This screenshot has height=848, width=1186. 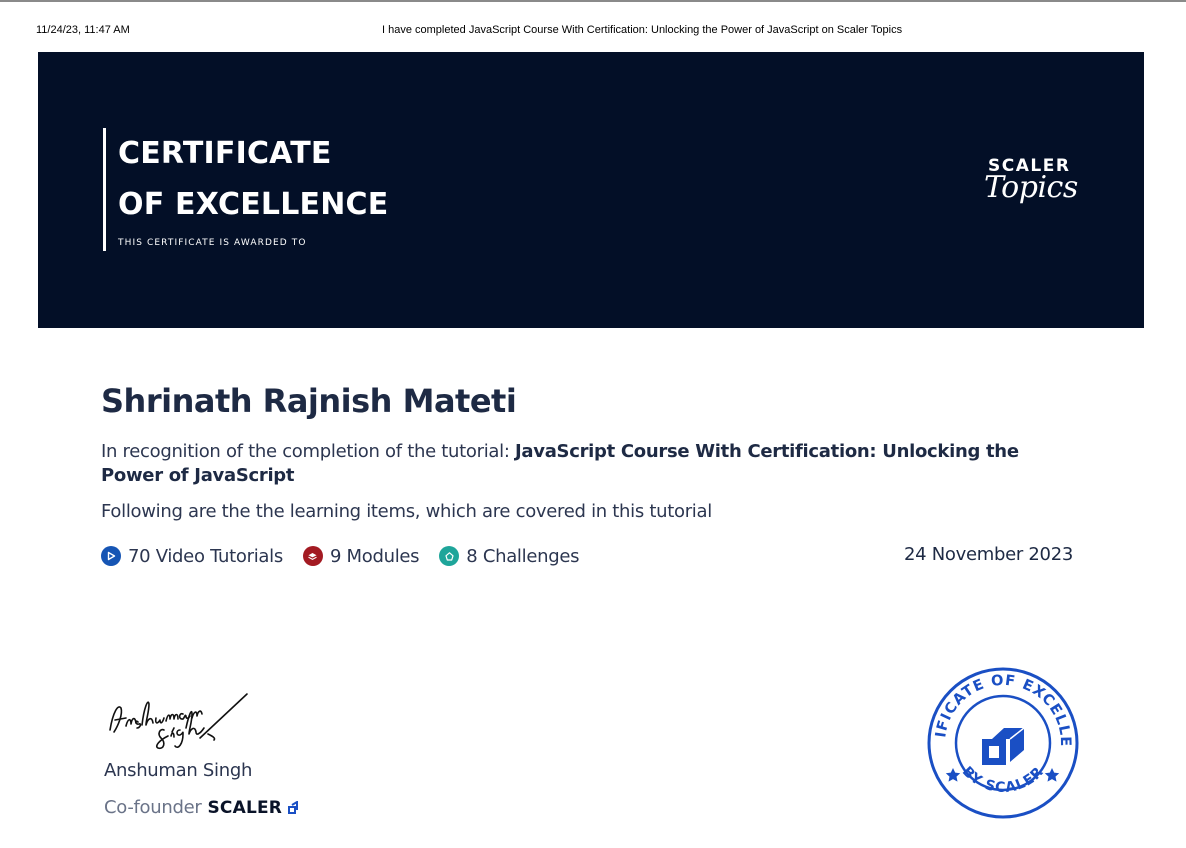 I want to click on certificate-date: 24 November 2023, so click(x=988, y=554).